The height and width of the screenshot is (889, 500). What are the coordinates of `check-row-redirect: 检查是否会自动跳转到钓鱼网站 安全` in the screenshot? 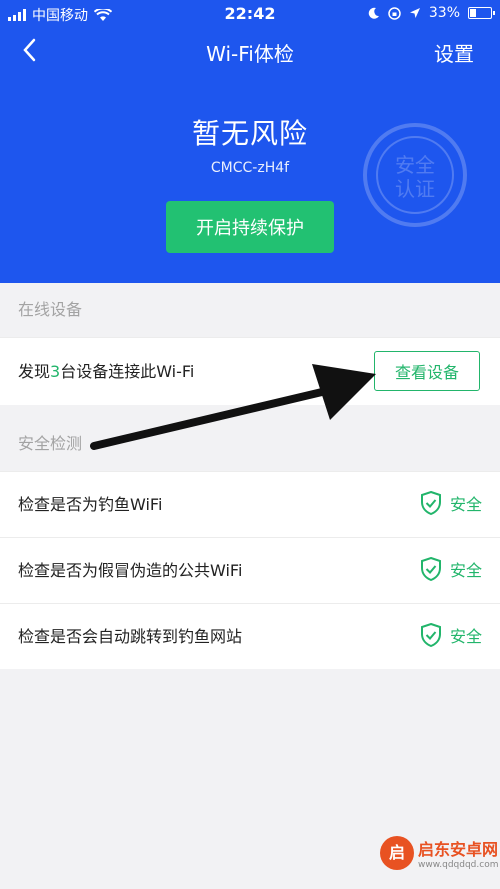 It's located at (250, 636).